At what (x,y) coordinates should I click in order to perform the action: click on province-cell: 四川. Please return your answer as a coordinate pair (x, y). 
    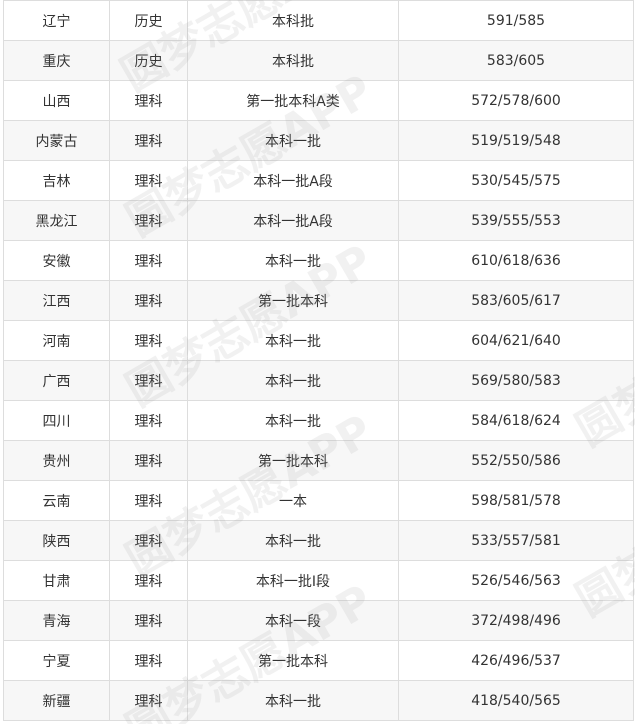
    Looking at the image, I should click on (56, 420).